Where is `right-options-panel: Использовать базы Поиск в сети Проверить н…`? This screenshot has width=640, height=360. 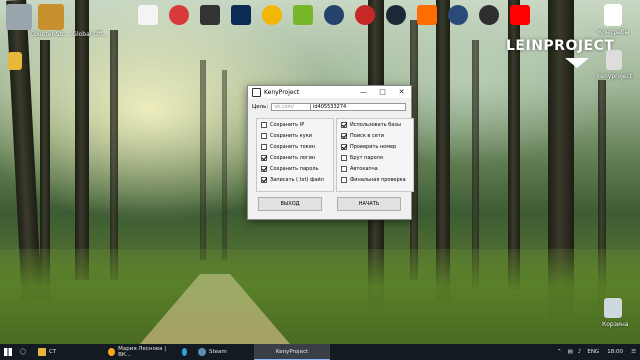
right-options-panel: Использовать базы Поиск в сети Проверить н… is located at coordinates (375, 155).